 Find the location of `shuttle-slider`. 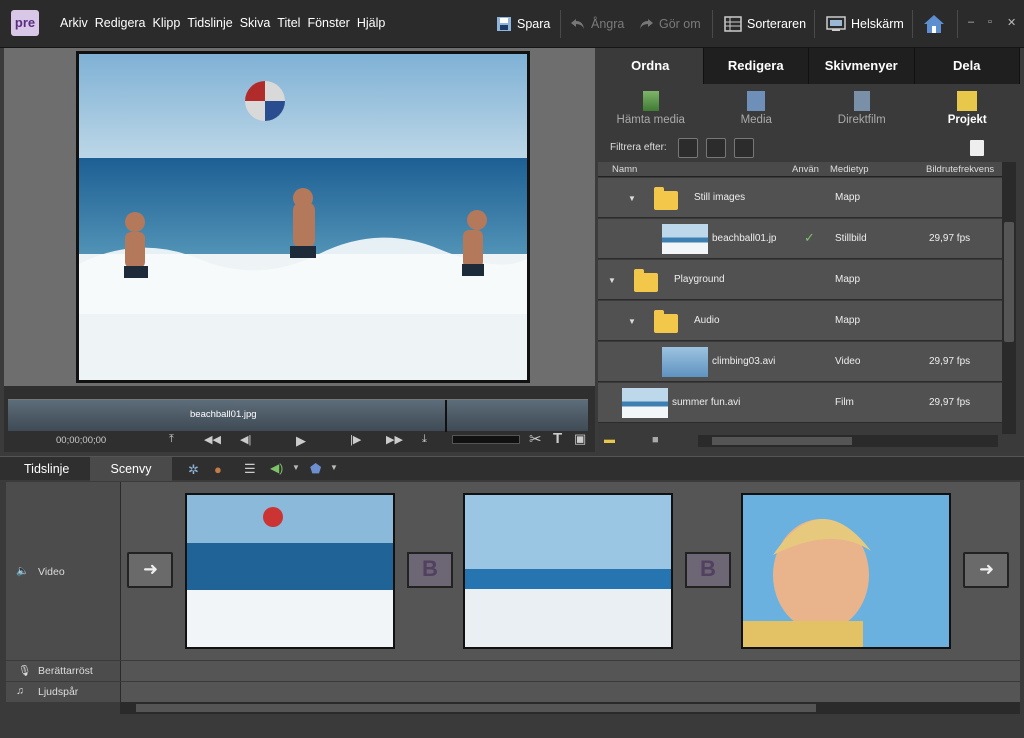

shuttle-slider is located at coordinates (486, 439).